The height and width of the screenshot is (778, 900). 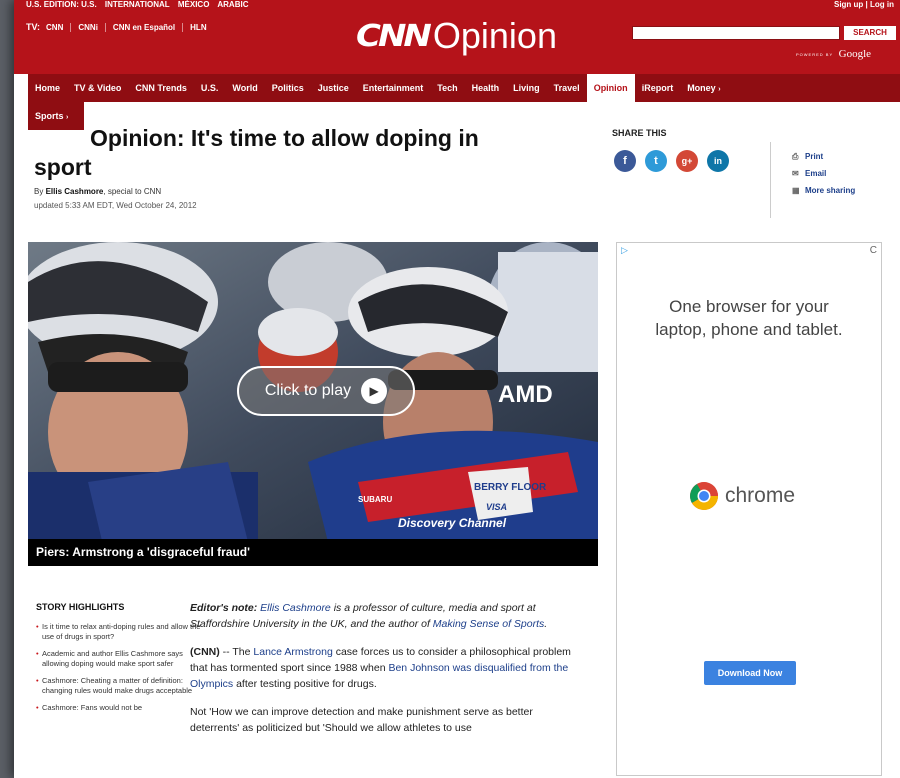 What do you see at coordinates (284, 138) in the screenshot?
I see `title-line-1: Opinion: It's time to allow doping in` at bounding box center [284, 138].